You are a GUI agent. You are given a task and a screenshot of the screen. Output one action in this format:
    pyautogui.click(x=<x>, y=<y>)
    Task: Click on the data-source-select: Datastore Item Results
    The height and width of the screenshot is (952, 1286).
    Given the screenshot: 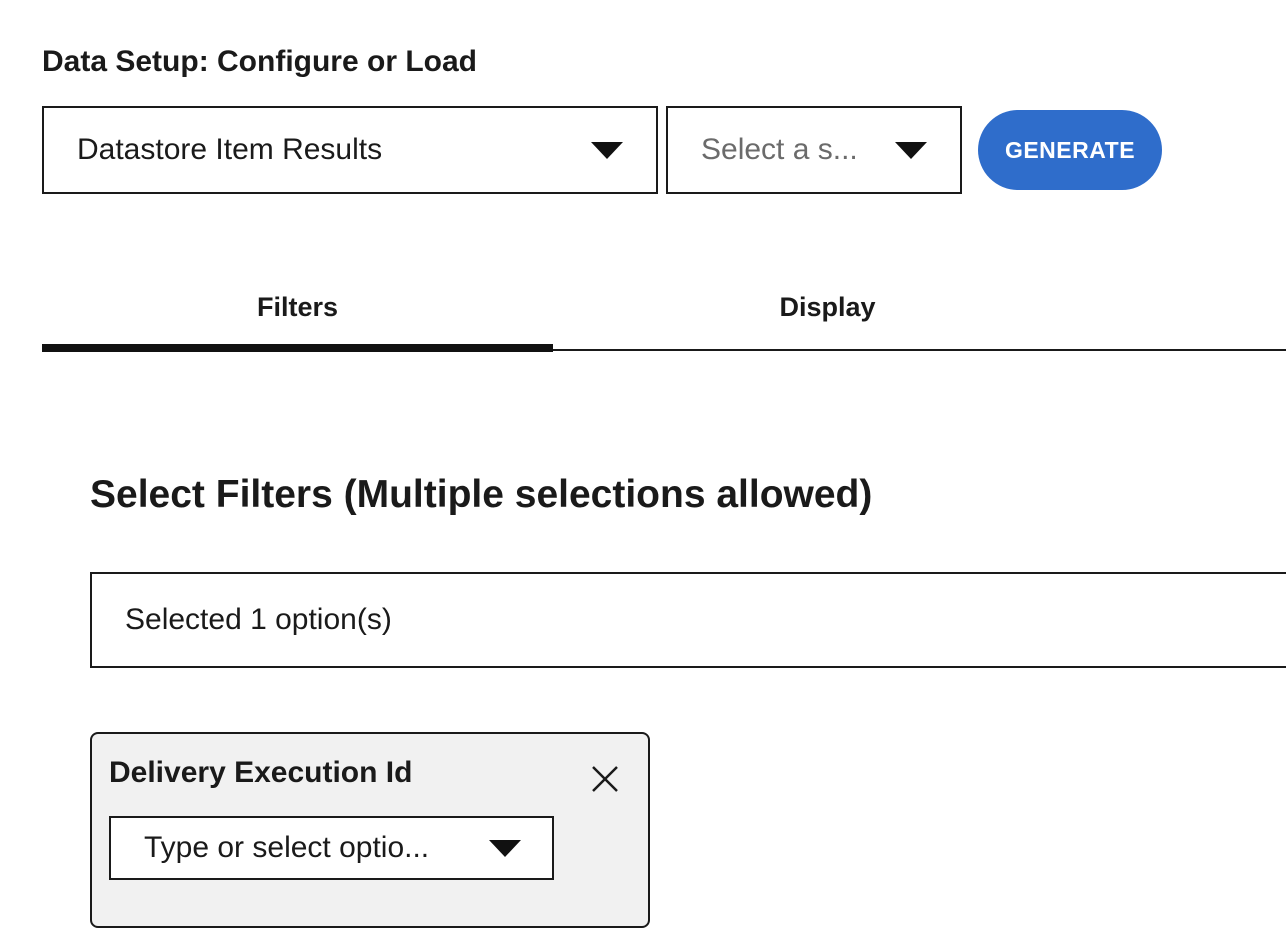 What is the action you would take?
    pyautogui.click(x=350, y=150)
    